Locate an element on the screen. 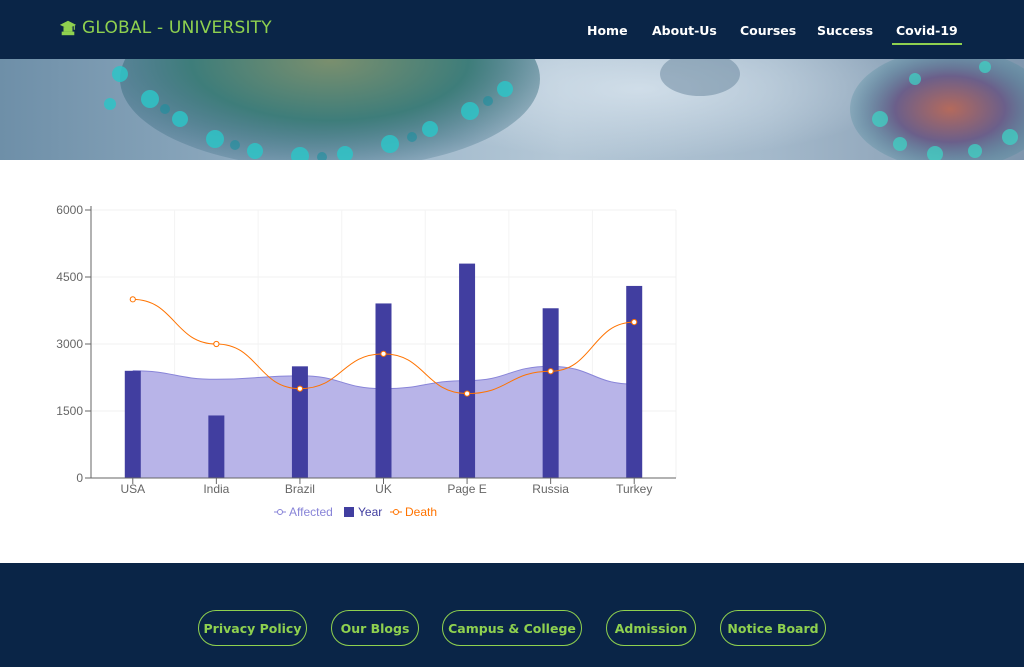 The image size is (1024, 667). legend-year-label: Year is located at coordinates (370, 512).